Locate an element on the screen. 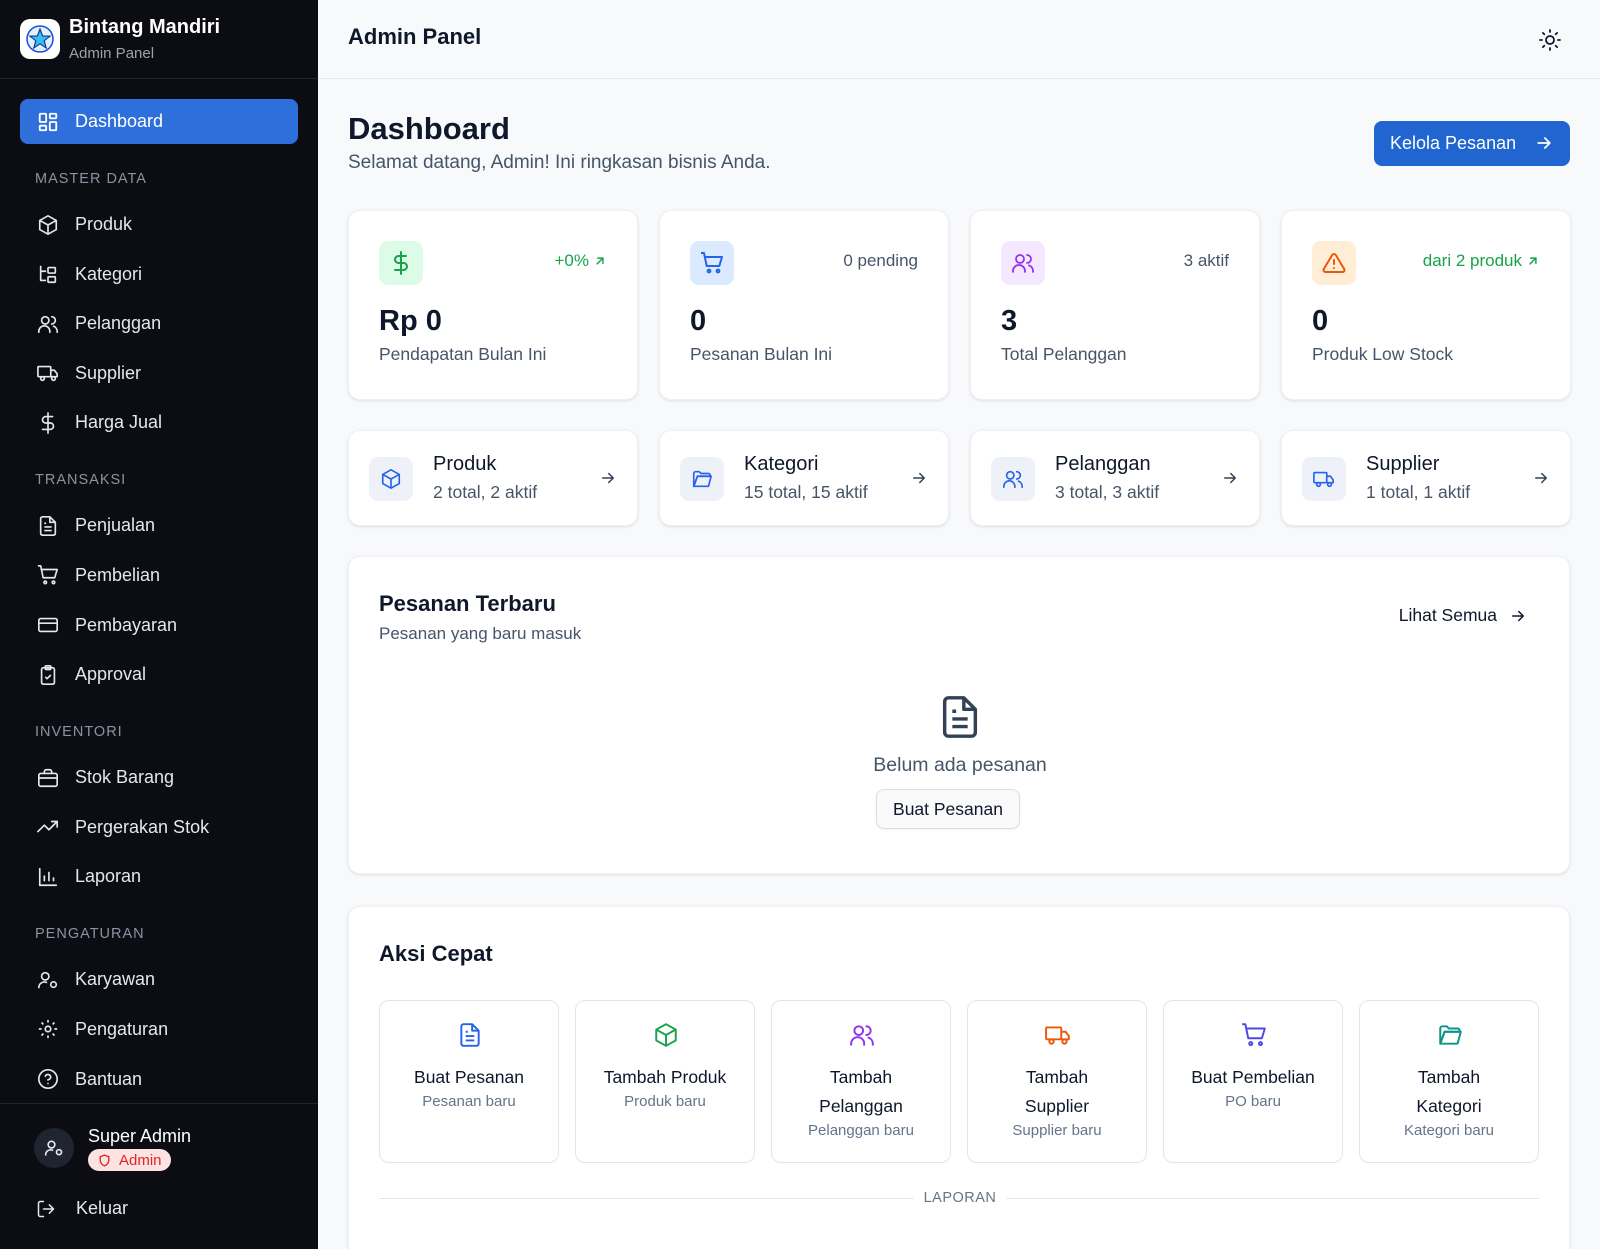 The height and width of the screenshot is (1249, 1600). sidebar-item-karyawan: Karyawan is located at coordinates (159, 979).